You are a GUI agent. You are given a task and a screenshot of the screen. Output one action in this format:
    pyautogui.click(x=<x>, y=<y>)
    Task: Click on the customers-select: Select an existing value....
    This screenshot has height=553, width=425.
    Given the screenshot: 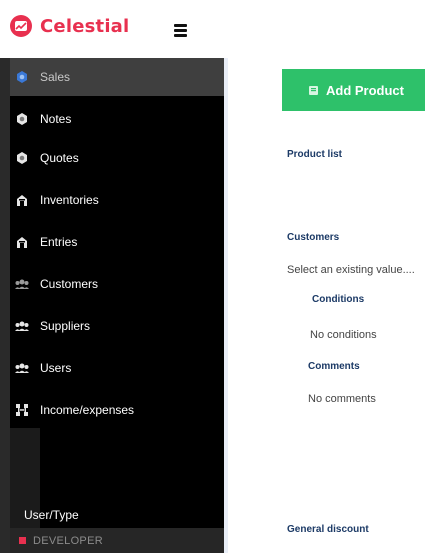 What is the action you would take?
    pyautogui.click(x=351, y=270)
    